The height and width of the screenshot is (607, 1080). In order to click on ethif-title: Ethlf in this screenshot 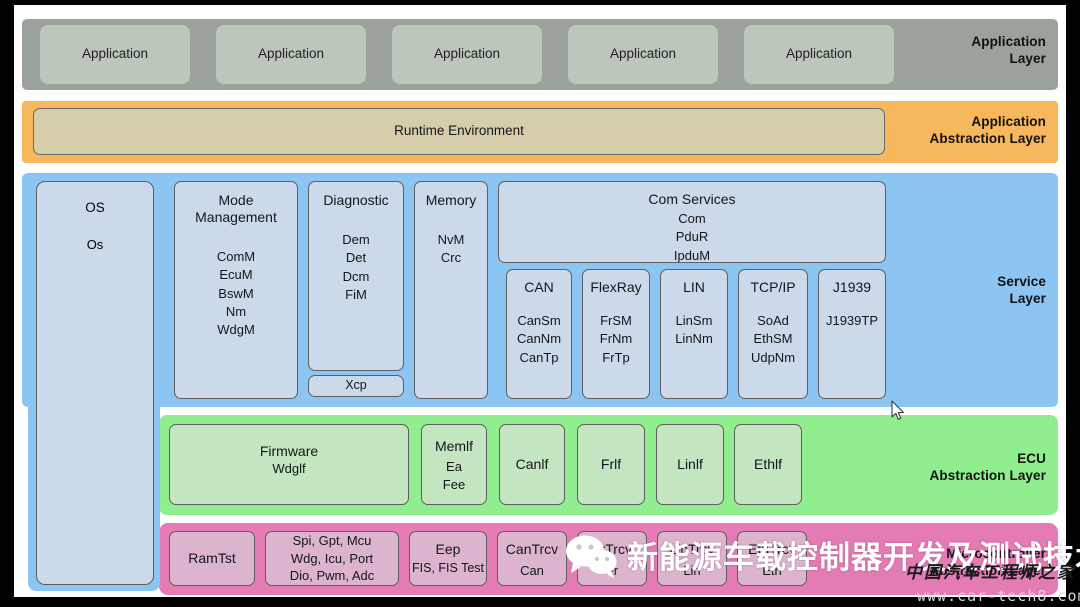, I will do `click(767, 464)`.